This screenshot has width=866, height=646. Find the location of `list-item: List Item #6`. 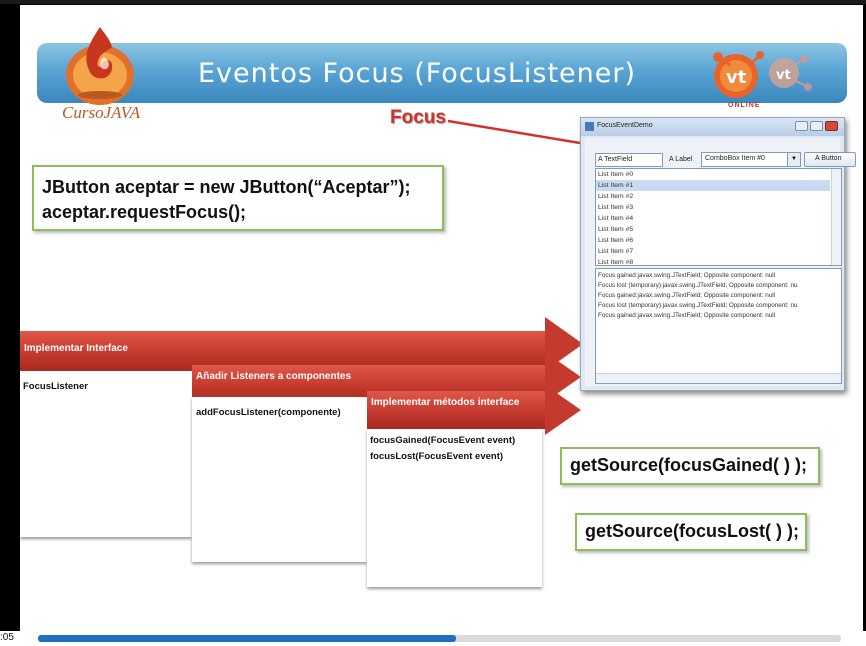

list-item: List Item #6 is located at coordinates (615, 240).